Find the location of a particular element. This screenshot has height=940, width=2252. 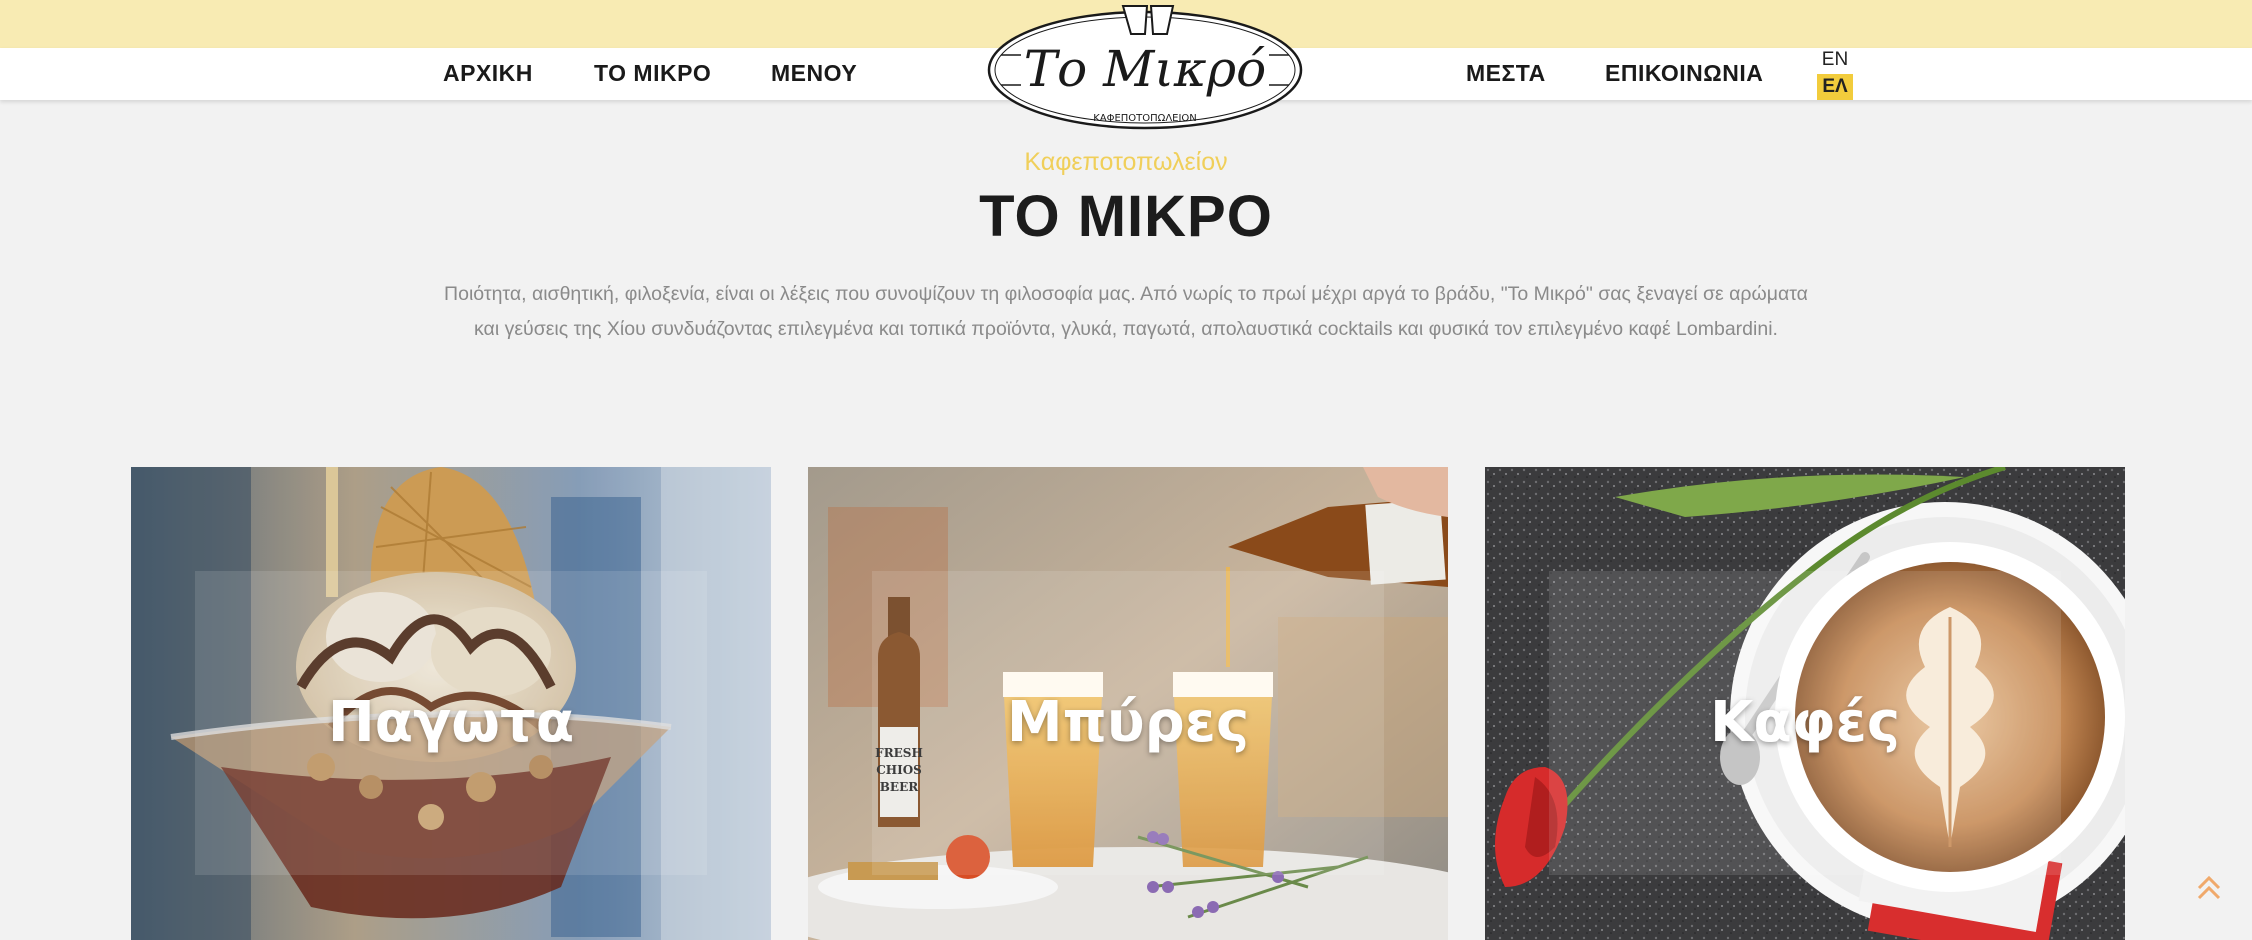

category-card-icecream: Παγωτα is located at coordinates (451, 703).